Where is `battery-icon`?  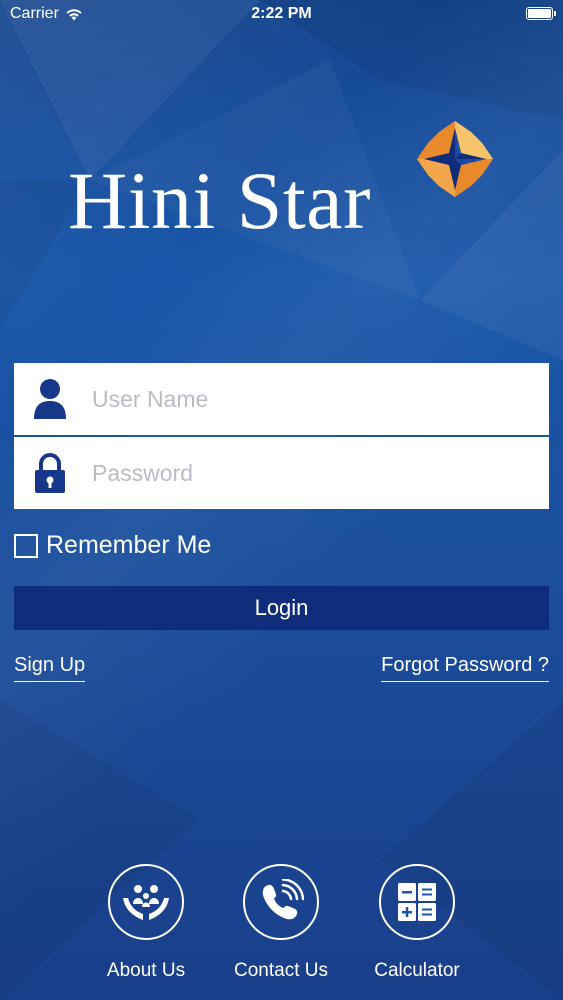 battery-icon is located at coordinates (541, 13).